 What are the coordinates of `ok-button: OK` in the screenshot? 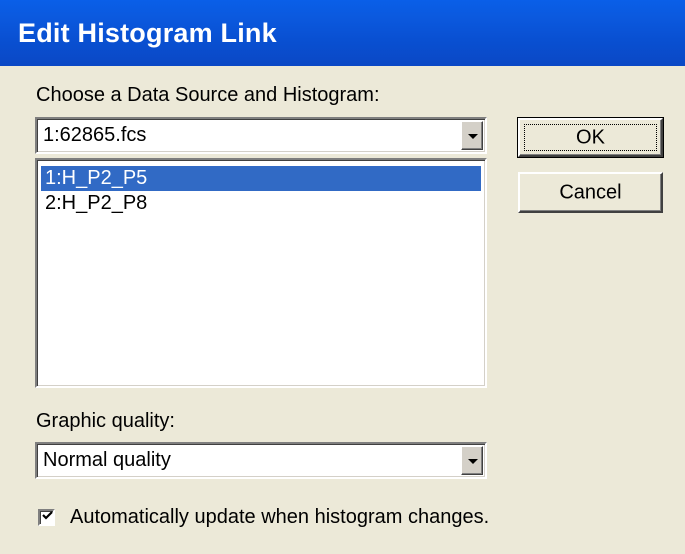 It's located at (590, 137).